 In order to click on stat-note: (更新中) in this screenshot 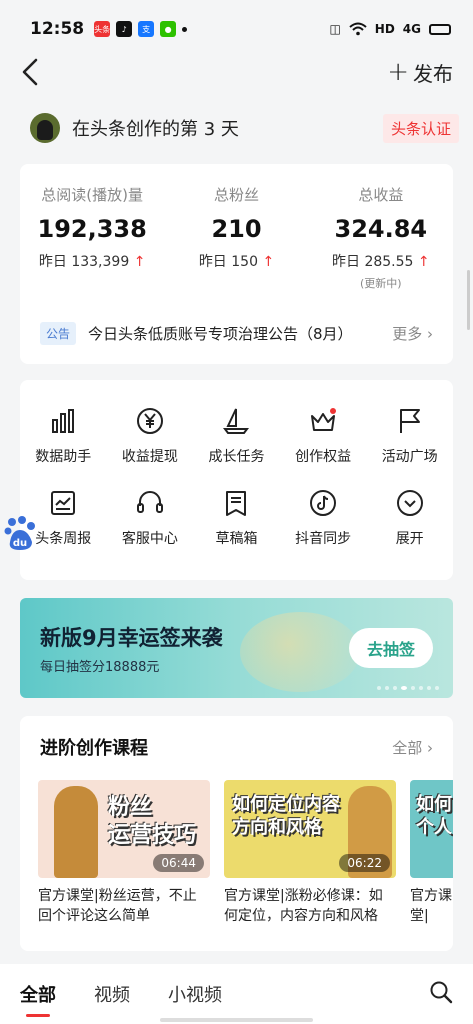, I will do `click(381, 283)`.